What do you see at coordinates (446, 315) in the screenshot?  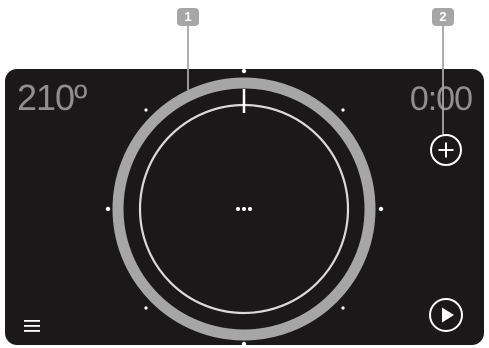 I see `play-circle-icon` at bounding box center [446, 315].